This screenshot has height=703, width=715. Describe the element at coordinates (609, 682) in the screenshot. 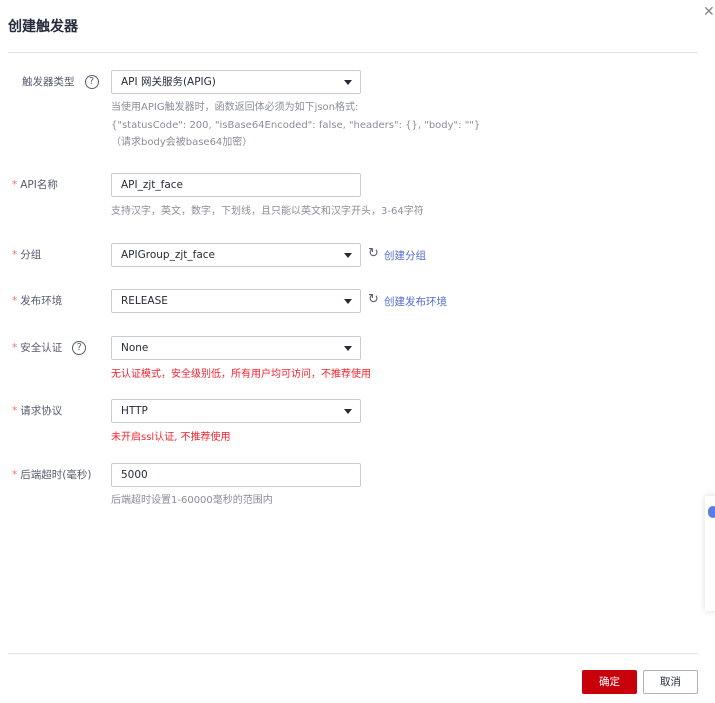

I see `confirm-button: 确定` at that location.